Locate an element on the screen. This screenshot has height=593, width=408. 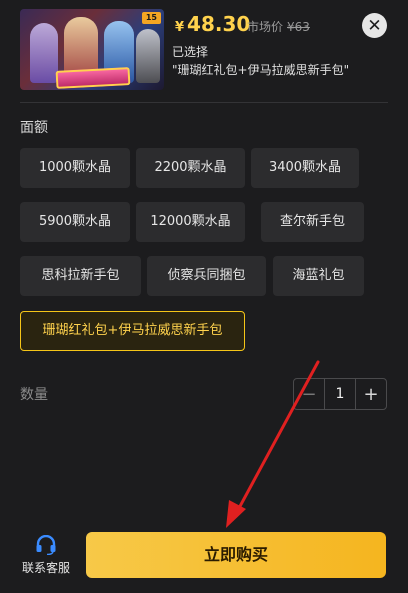
denomination-title: 面额 is located at coordinates (34, 128).